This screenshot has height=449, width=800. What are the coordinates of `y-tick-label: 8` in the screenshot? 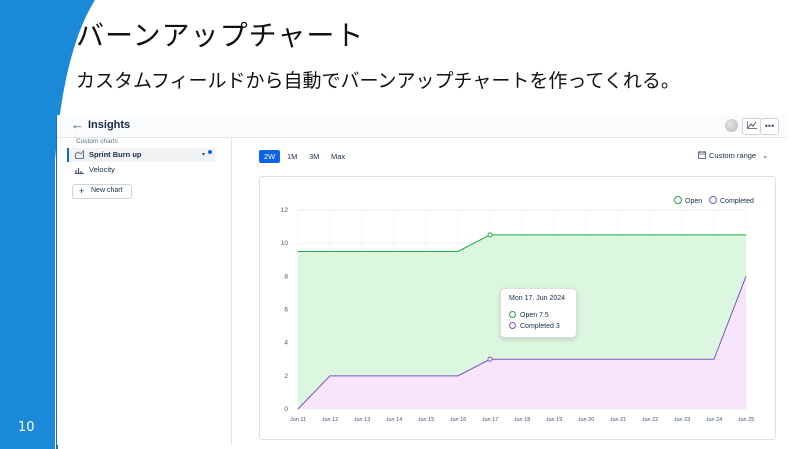 It's located at (286, 276).